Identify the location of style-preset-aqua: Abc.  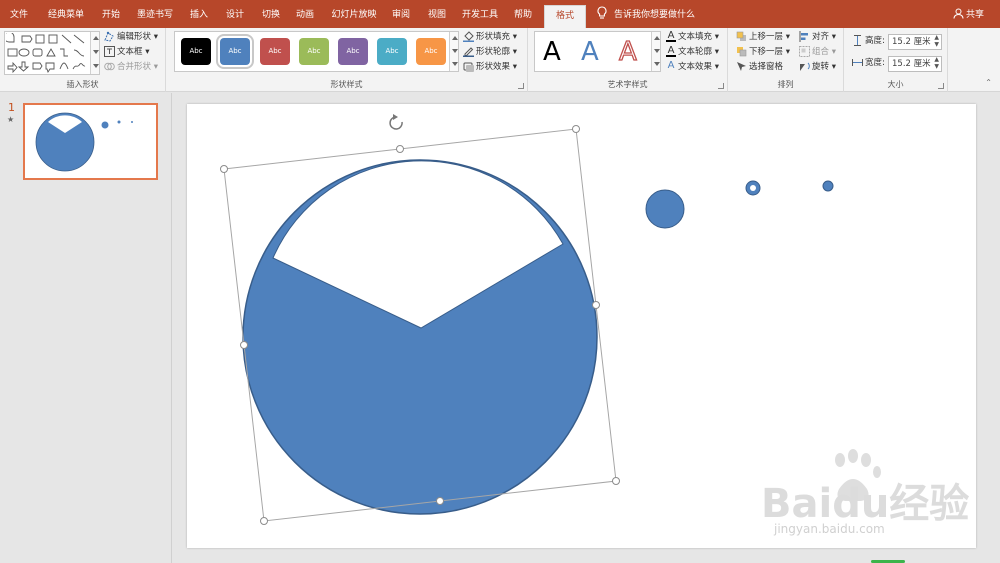
(392, 51).